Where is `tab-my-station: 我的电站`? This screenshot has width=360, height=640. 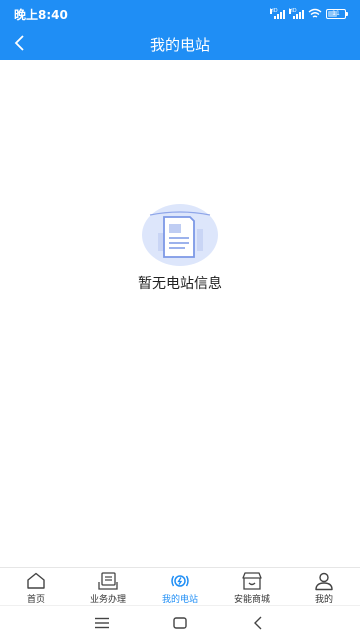 tab-my-station: 我的电站 is located at coordinates (180, 586).